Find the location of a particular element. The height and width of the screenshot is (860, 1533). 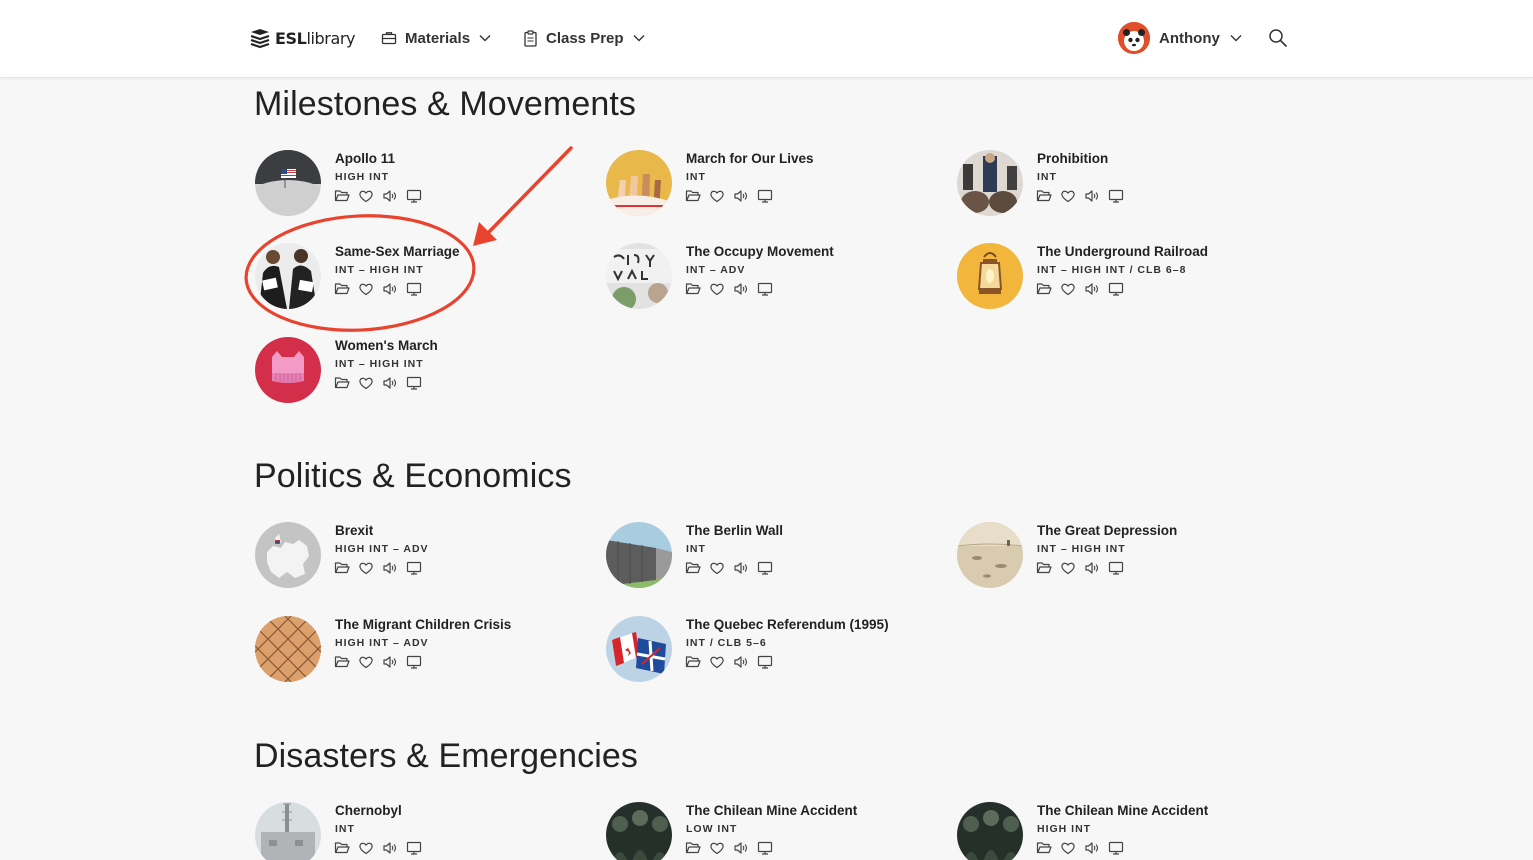

lesson-title: The Chilean Mine Accident is located at coordinates (772, 810).